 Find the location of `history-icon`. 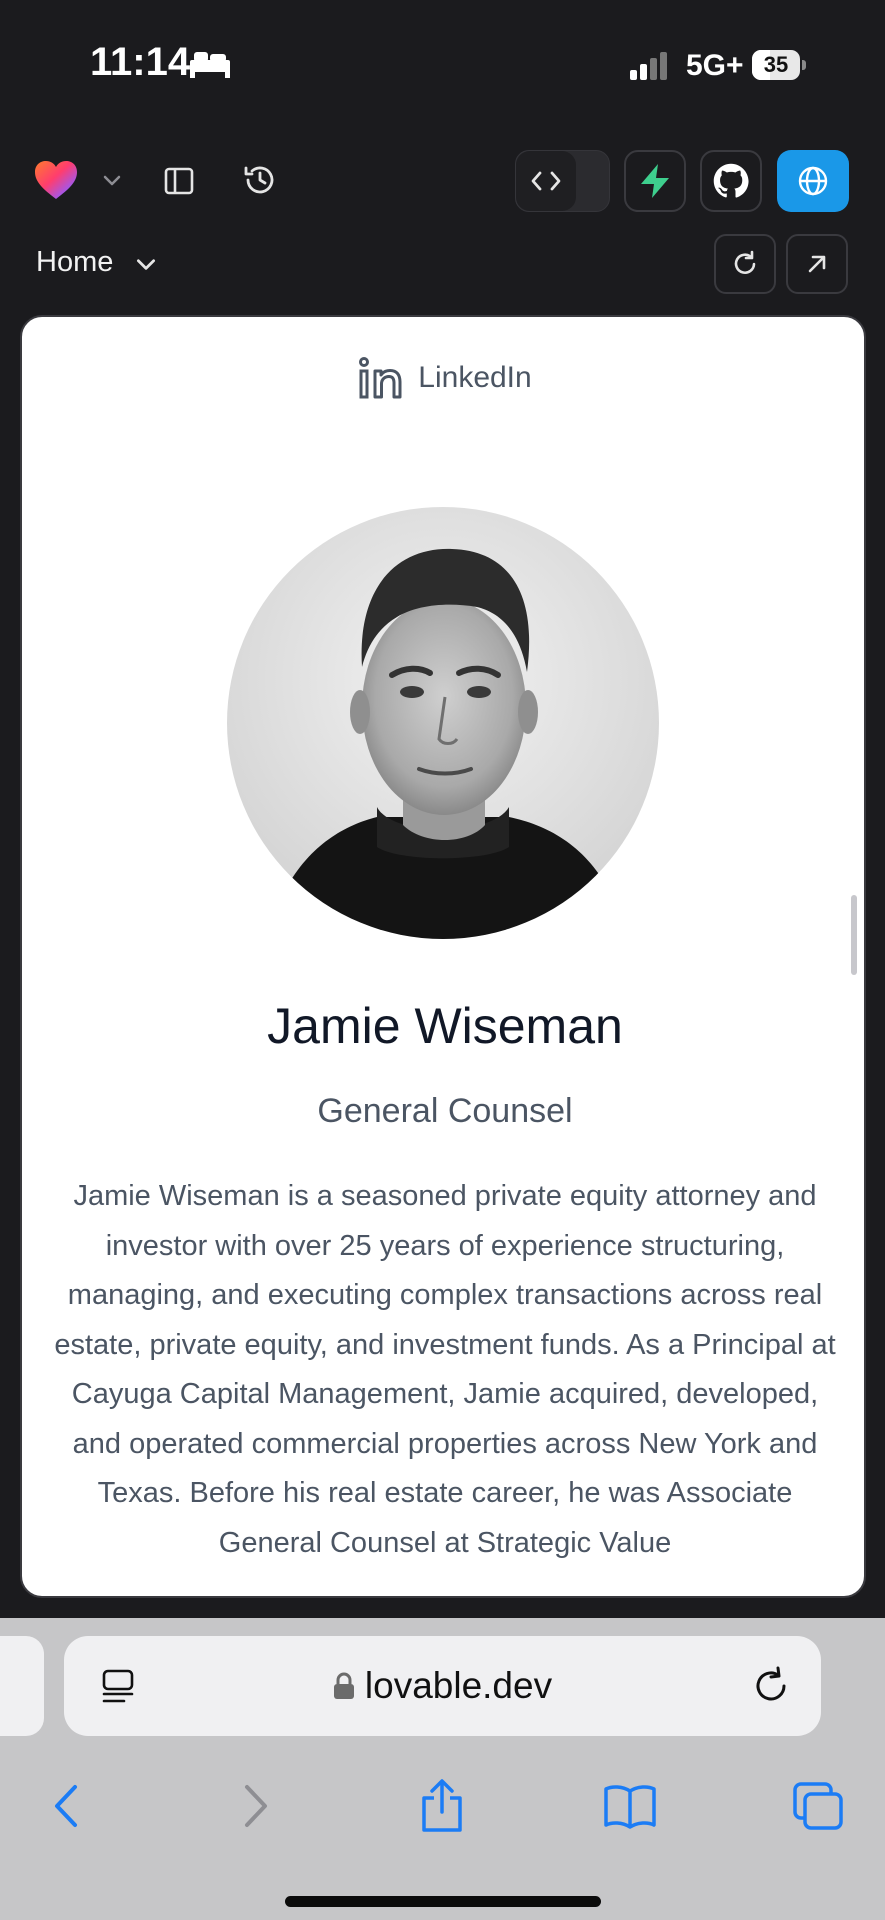

history-icon is located at coordinates (260, 180).